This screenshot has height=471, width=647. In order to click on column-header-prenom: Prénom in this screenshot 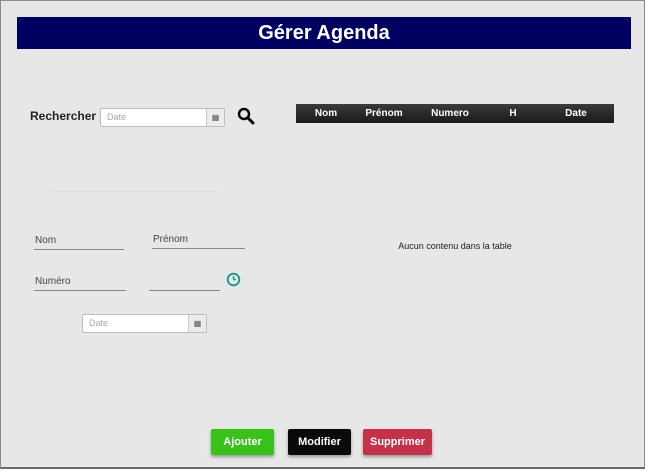, I will do `click(384, 113)`.